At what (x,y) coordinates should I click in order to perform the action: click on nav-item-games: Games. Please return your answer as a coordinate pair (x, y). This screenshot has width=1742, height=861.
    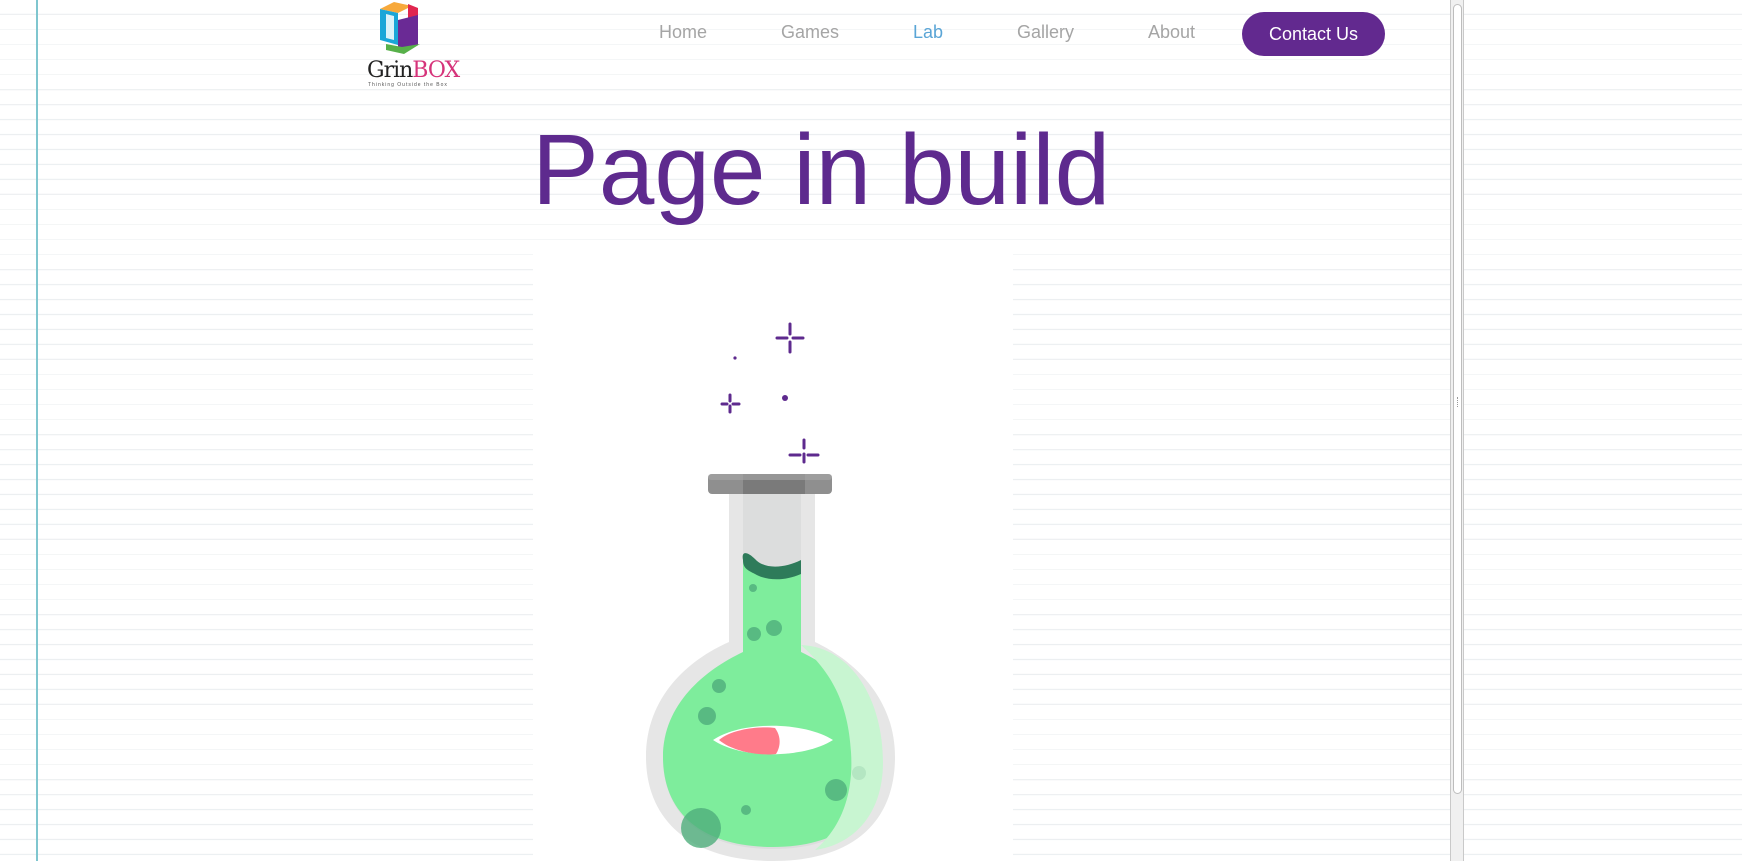
    Looking at the image, I should click on (810, 32).